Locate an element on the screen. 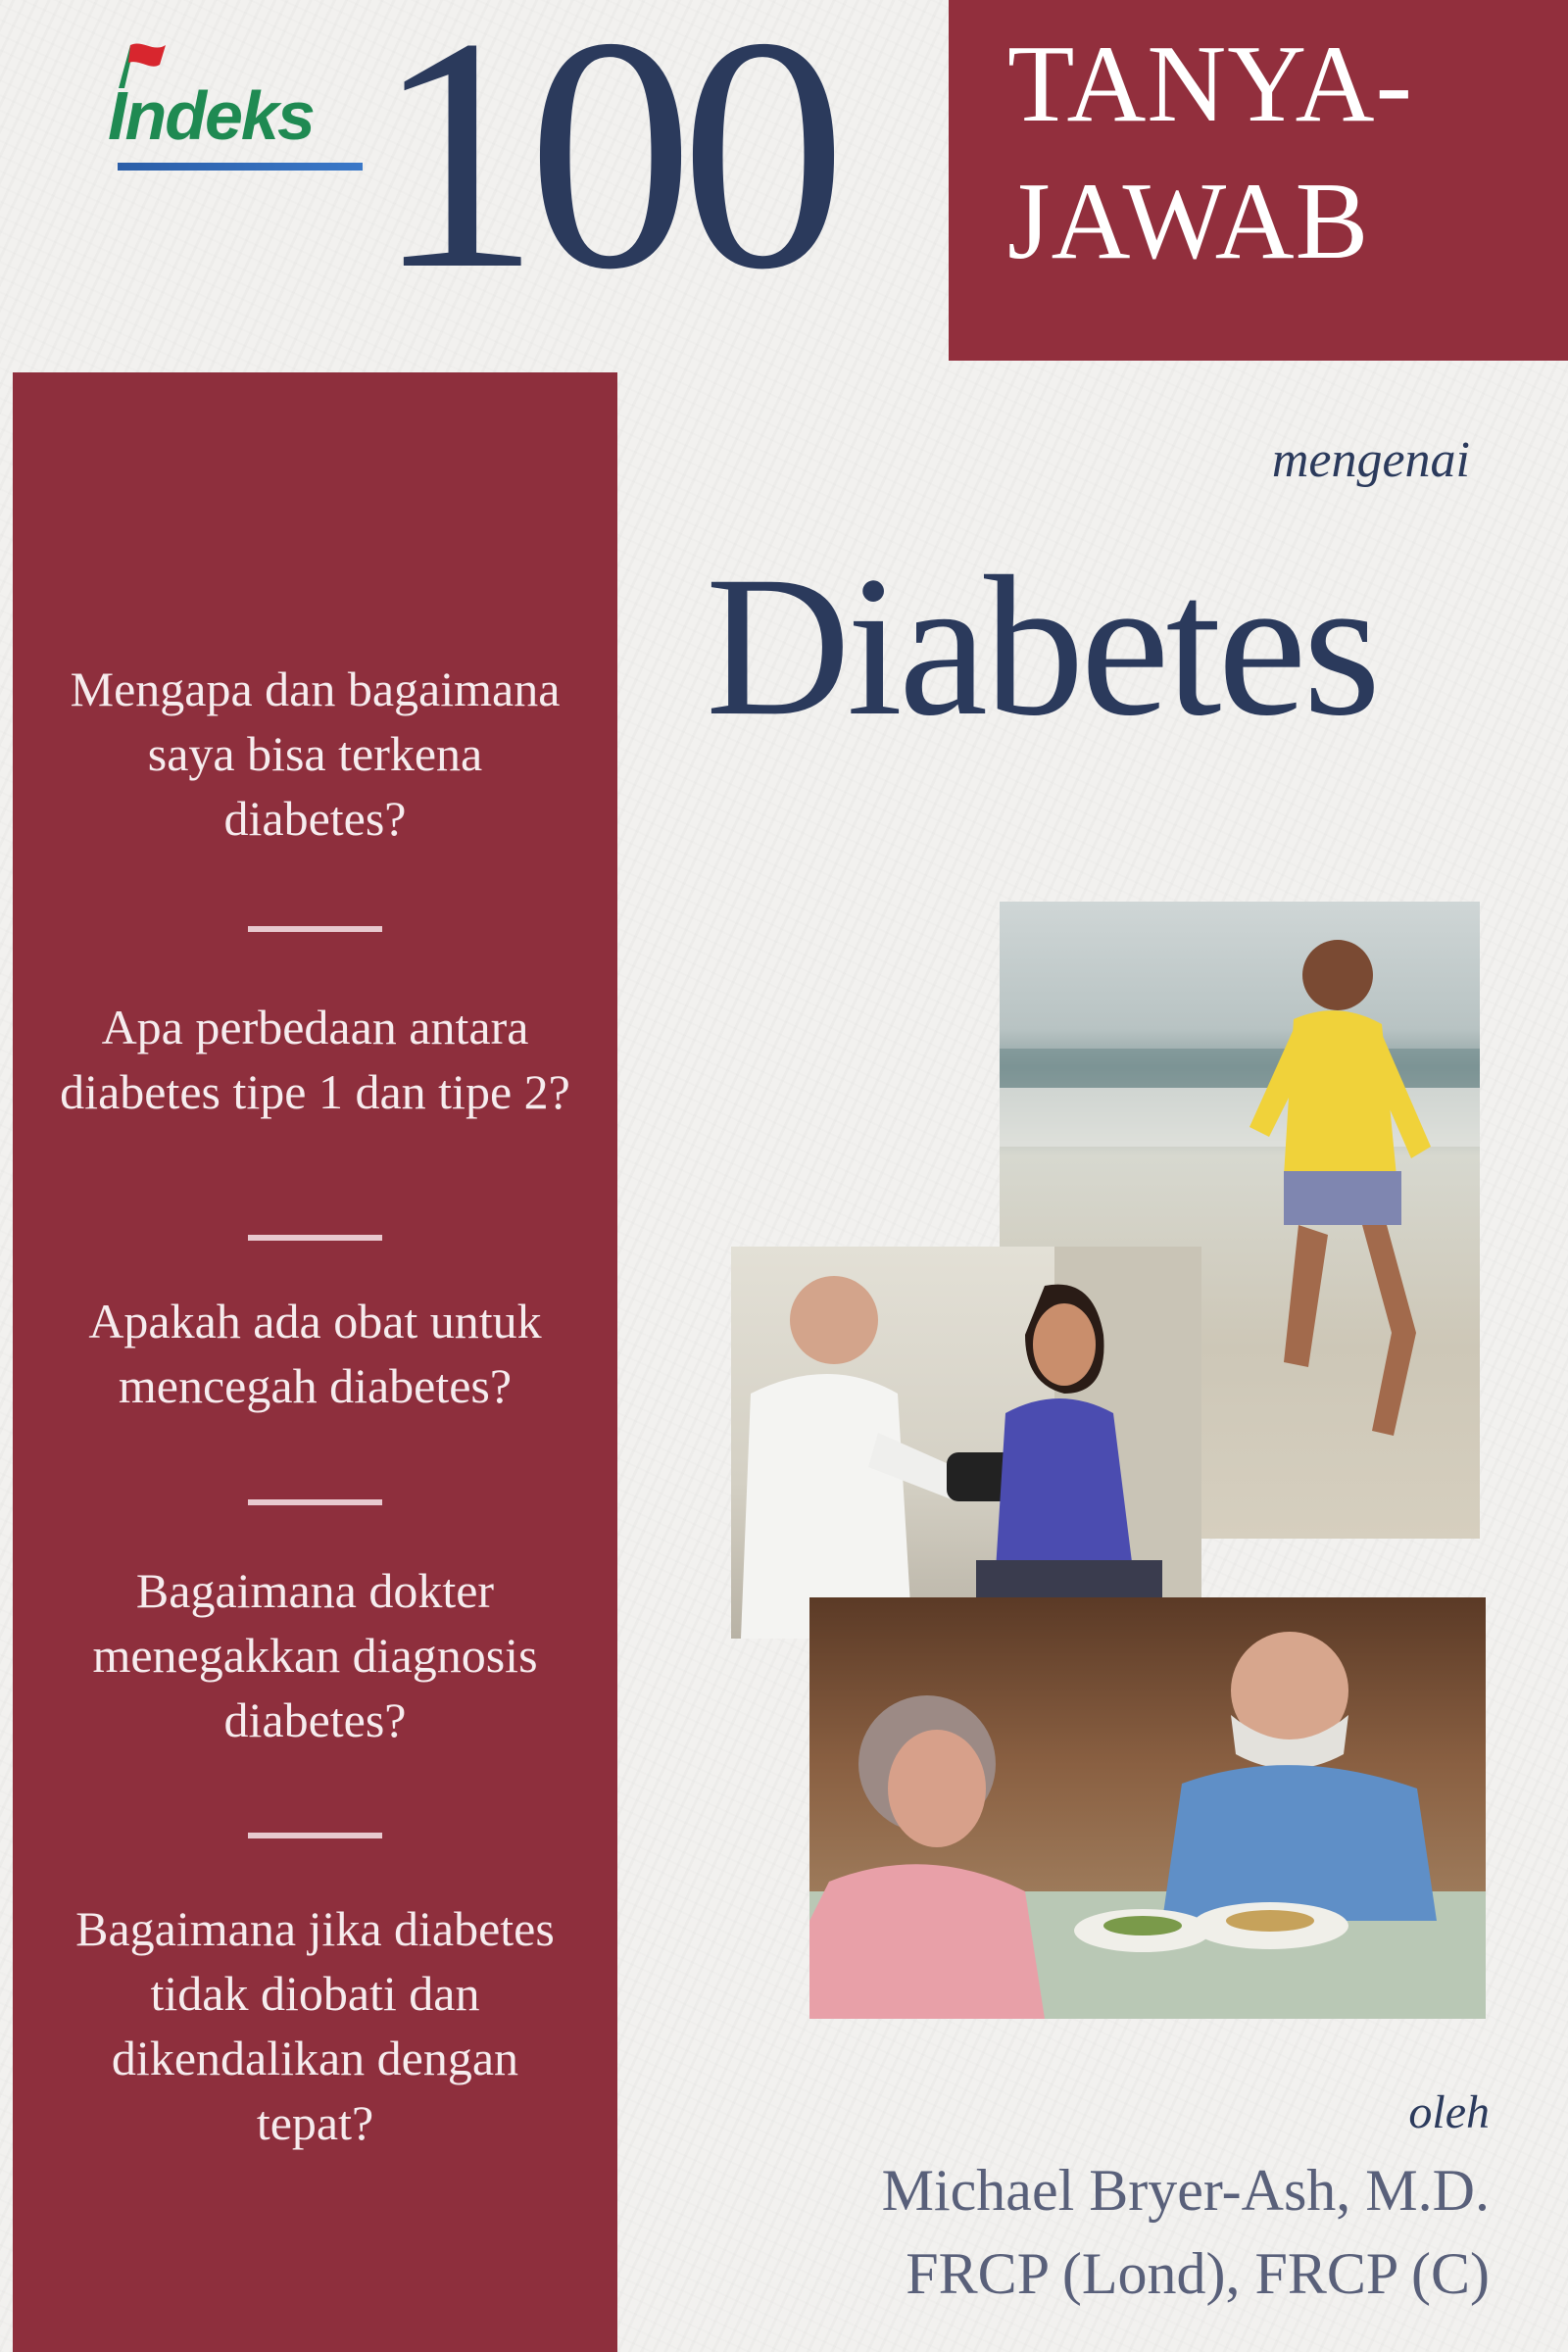  publisher-logo: Indeks is located at coordinates (238, 105).